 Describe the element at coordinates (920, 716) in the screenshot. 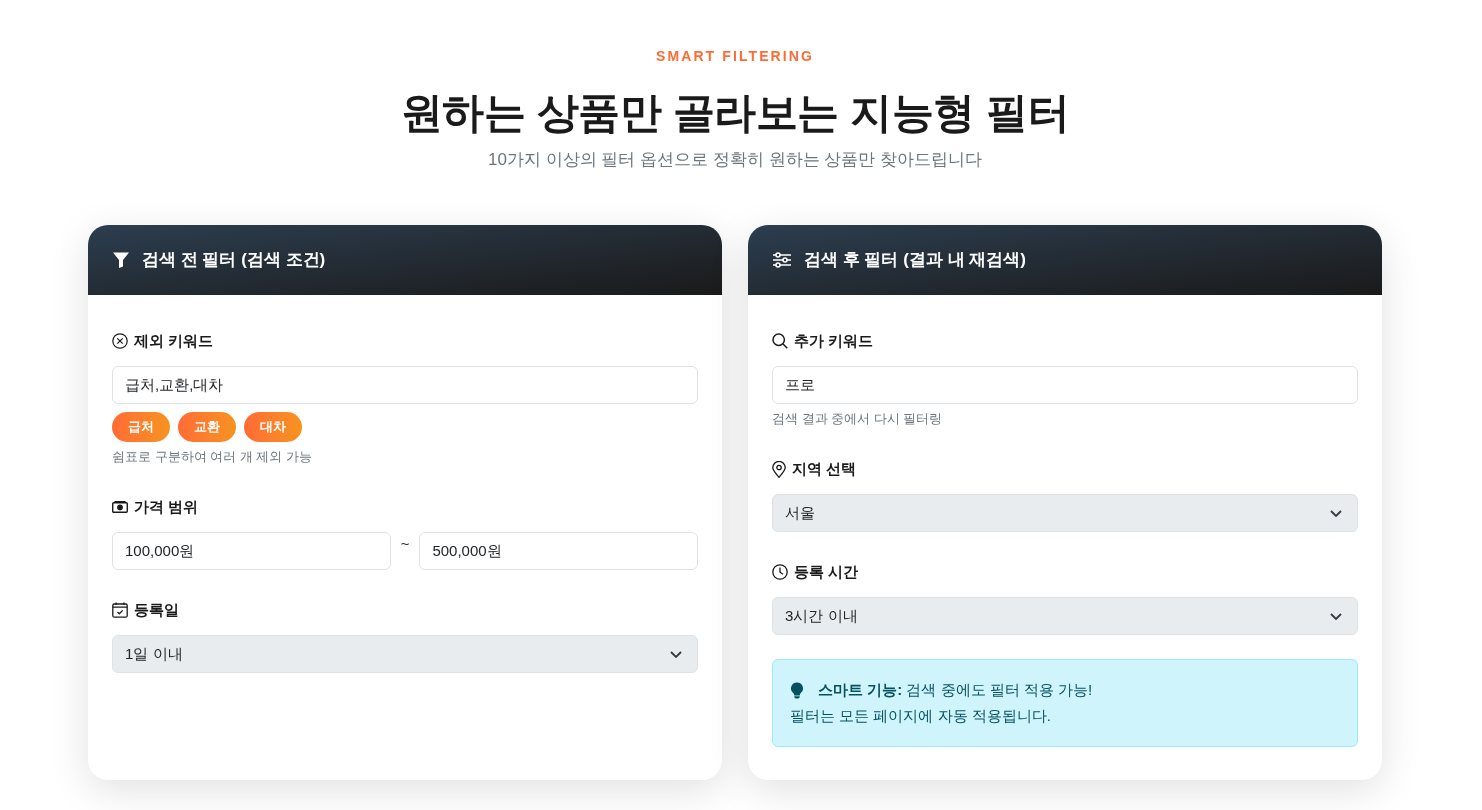

I see `note-text: 필터는 모든 페이지에 자동 적용됩니다.` at that location.